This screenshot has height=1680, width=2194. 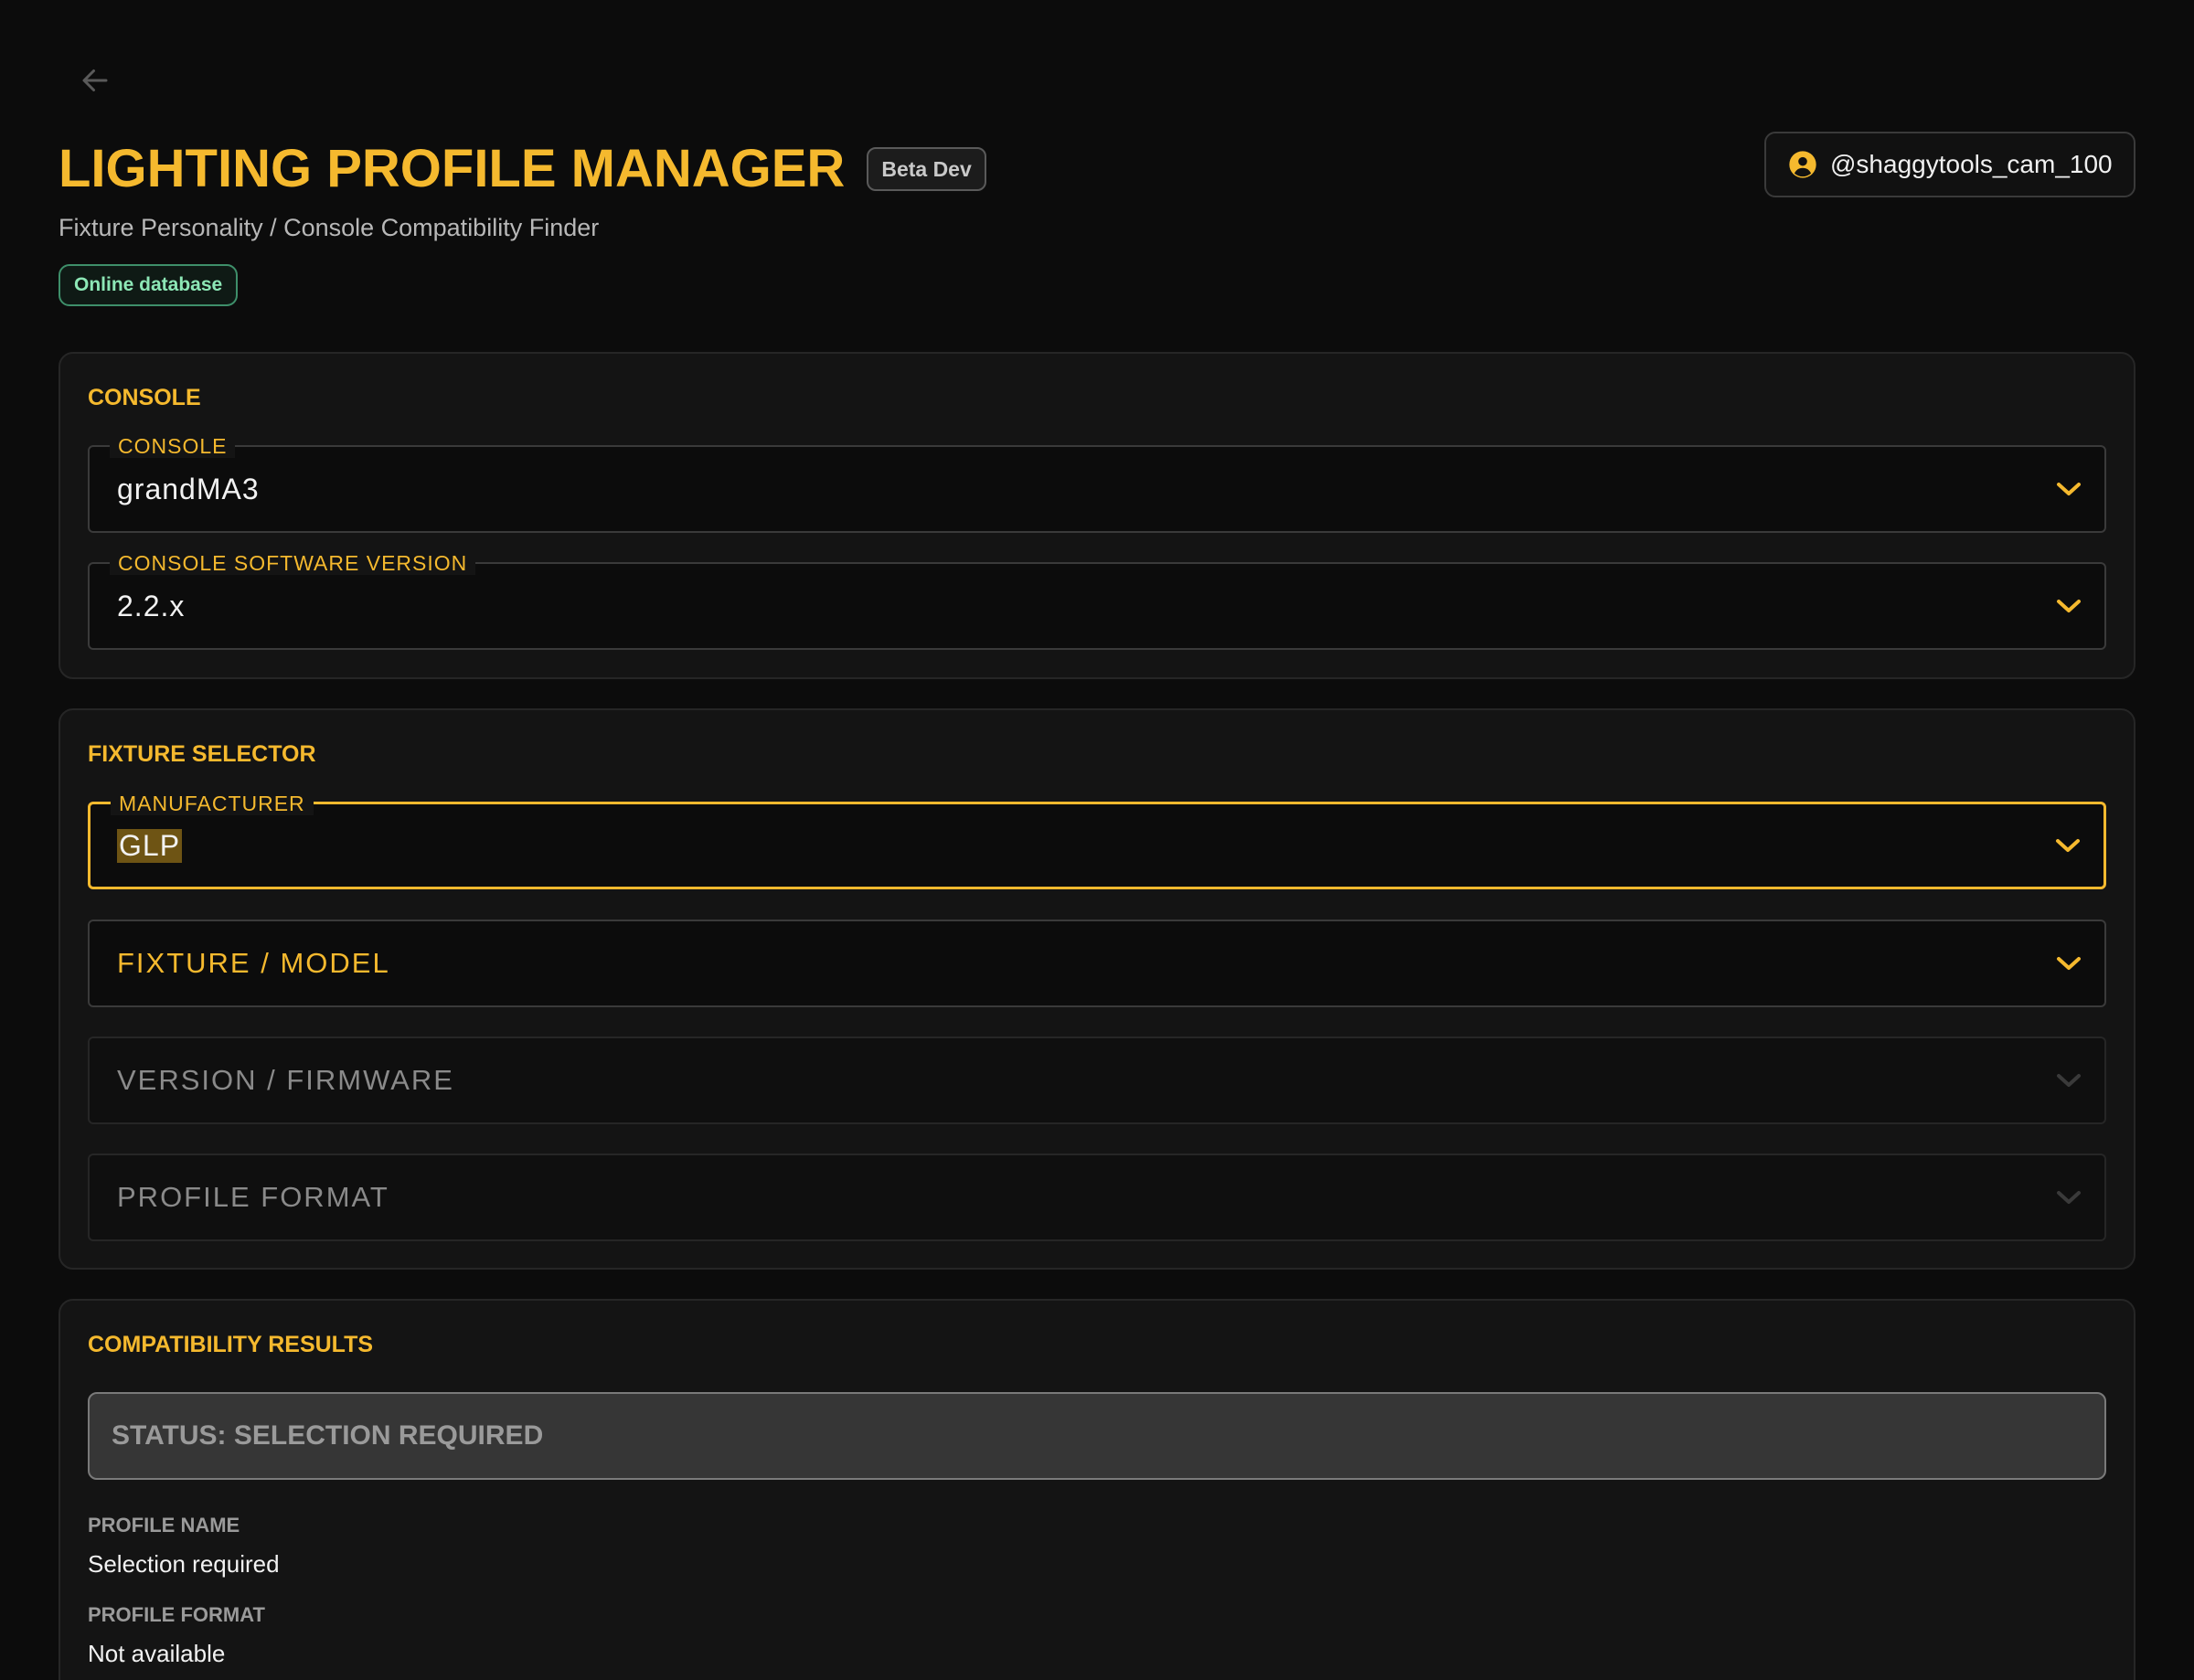 I want to click on fixture-panel-title: FIXTURE SELECTOR, so click(x=202, y=754).